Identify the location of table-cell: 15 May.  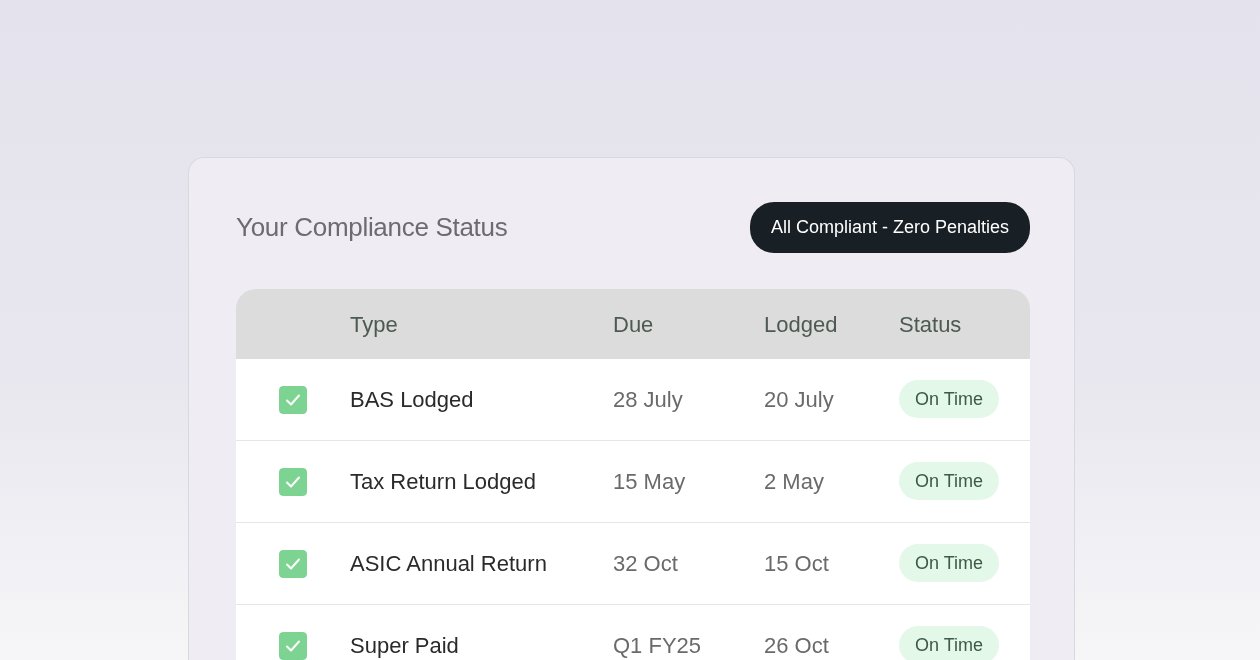
(649, 481).